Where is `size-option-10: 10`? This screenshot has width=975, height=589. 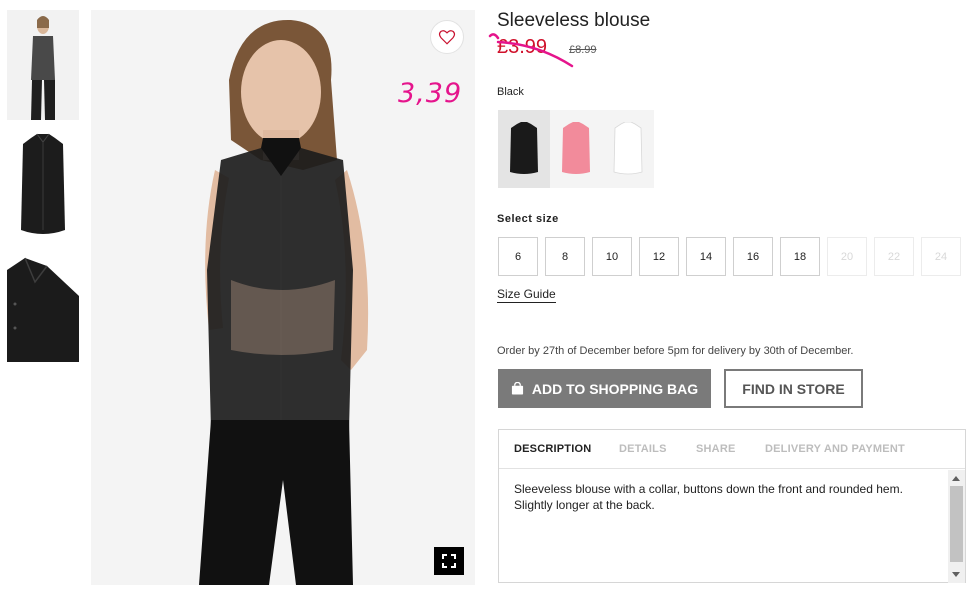
size-option-10: 10 is located at coordinates (612, 256).